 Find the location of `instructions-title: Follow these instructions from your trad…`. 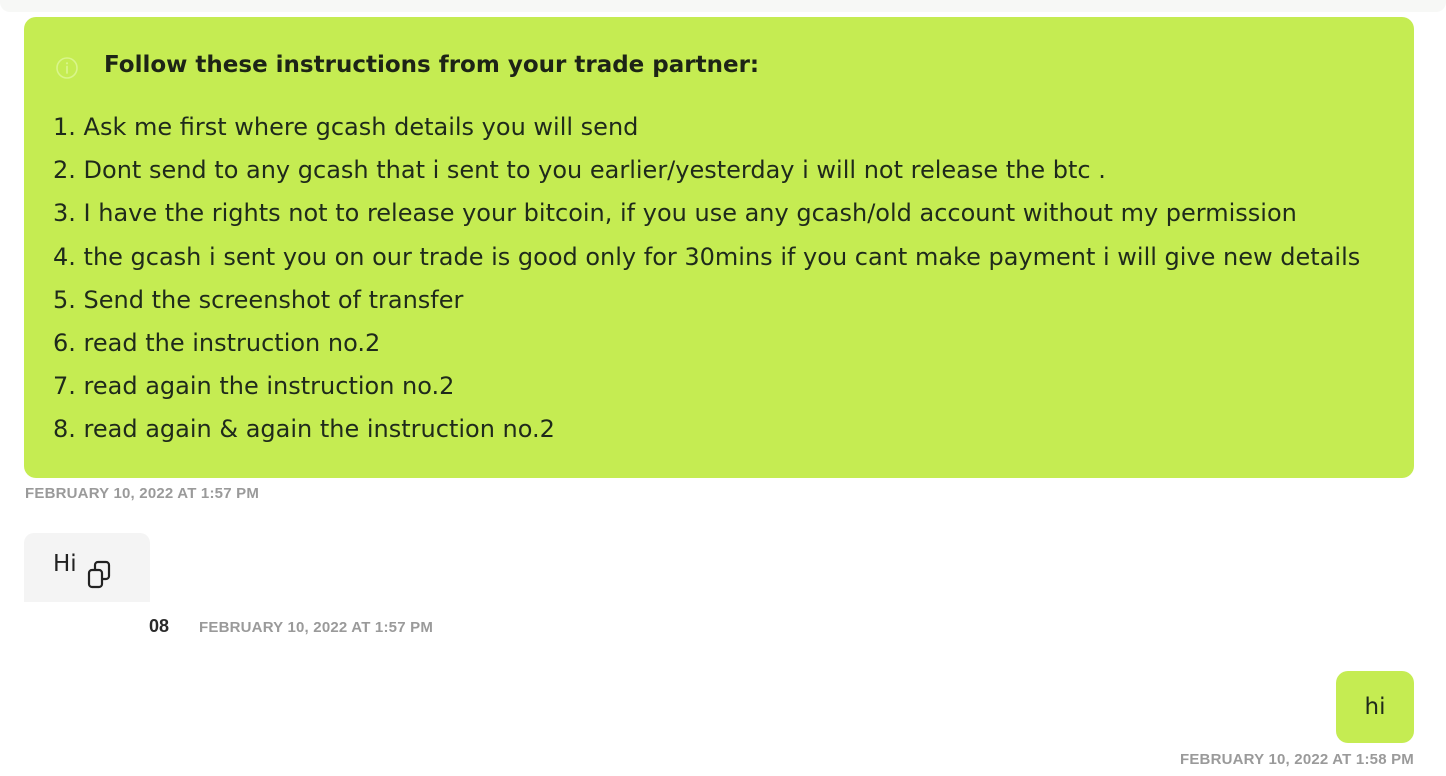

instructions-title: Follow these instructions from your trad… is located at coordinates (432, 65).